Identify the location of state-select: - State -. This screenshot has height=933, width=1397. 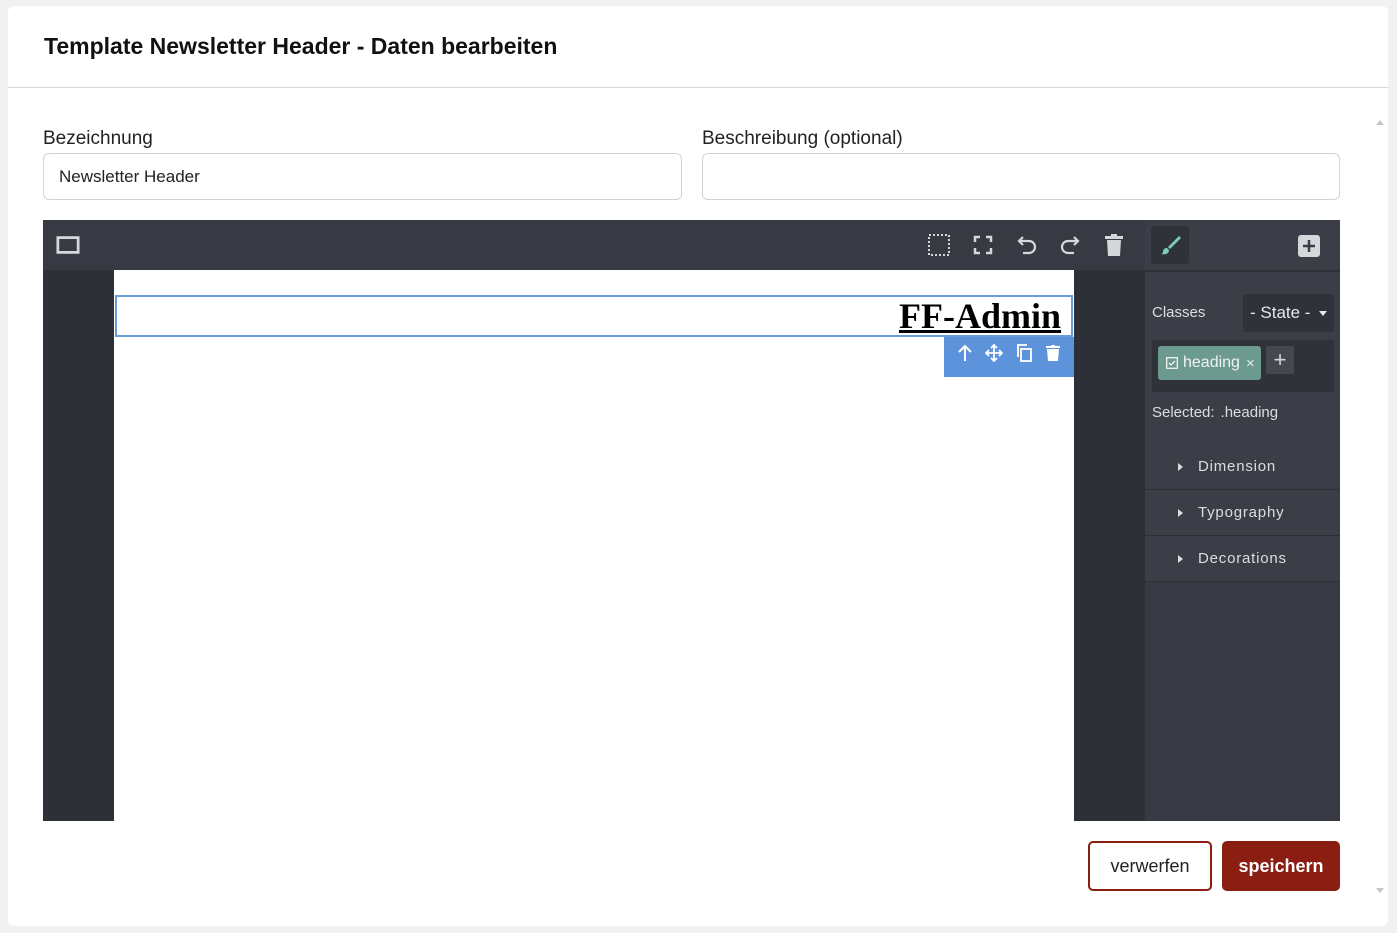
(1288, 313).